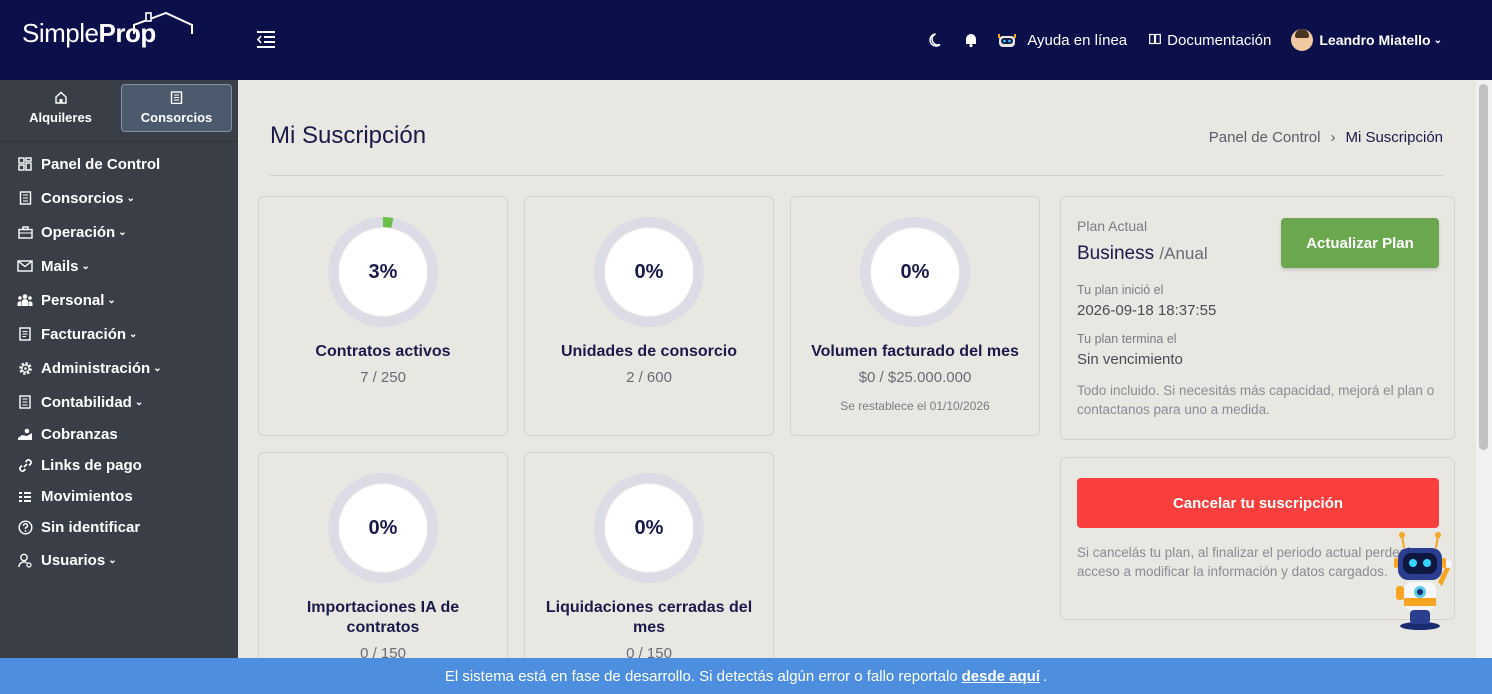  I want to click on sidebar-item-cobranzas: Cobranzas, so click(119, 434).